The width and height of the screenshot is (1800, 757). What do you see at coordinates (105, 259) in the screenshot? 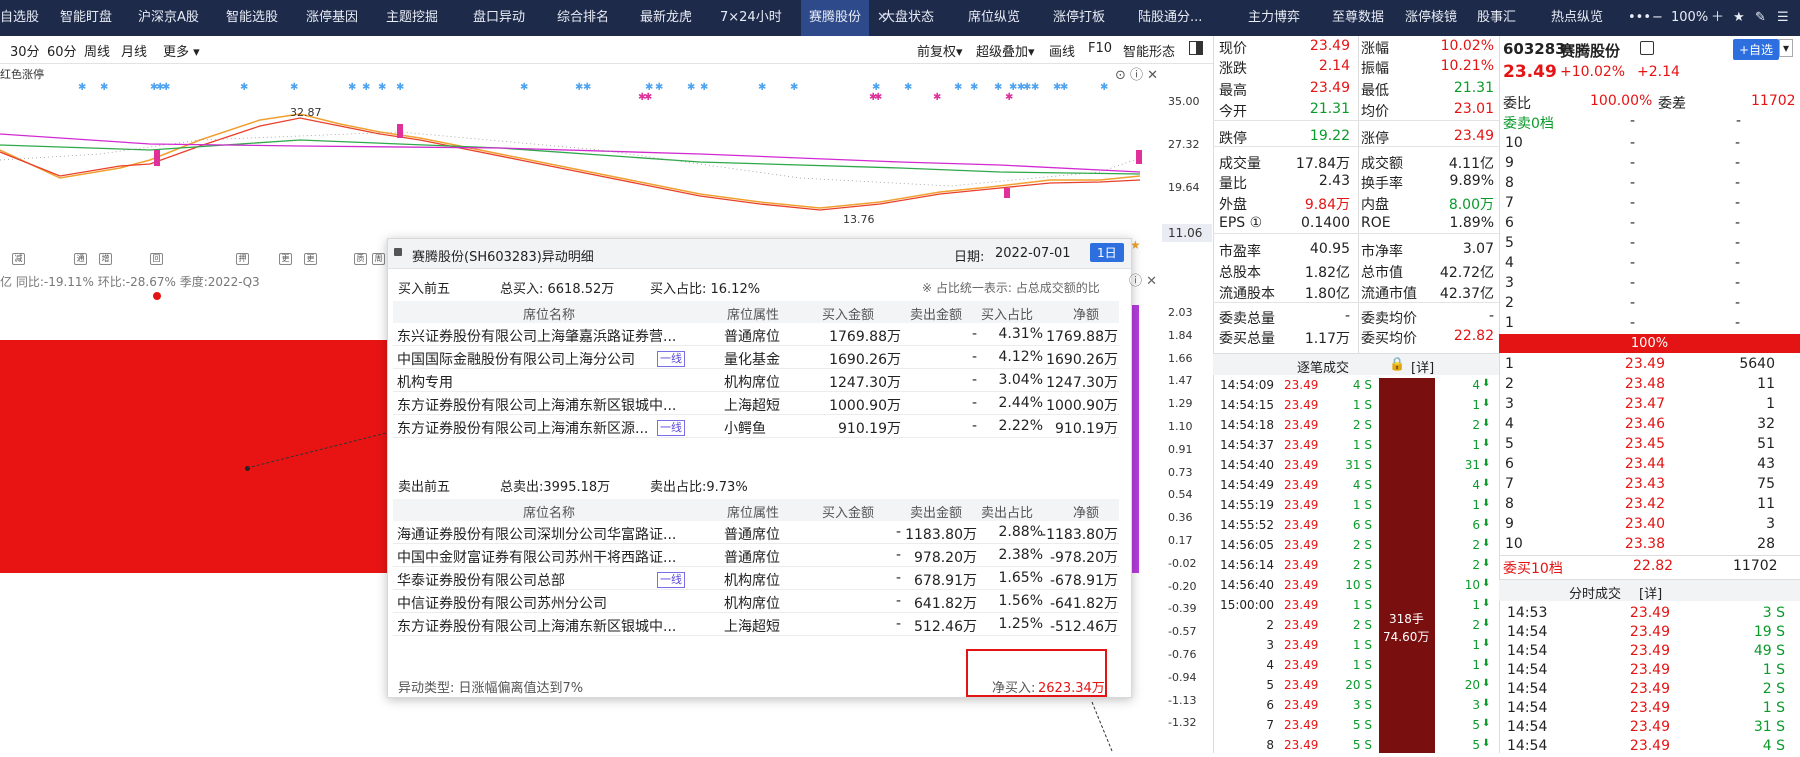
I see `event-marker: 增` at bounding box center [105, 259].